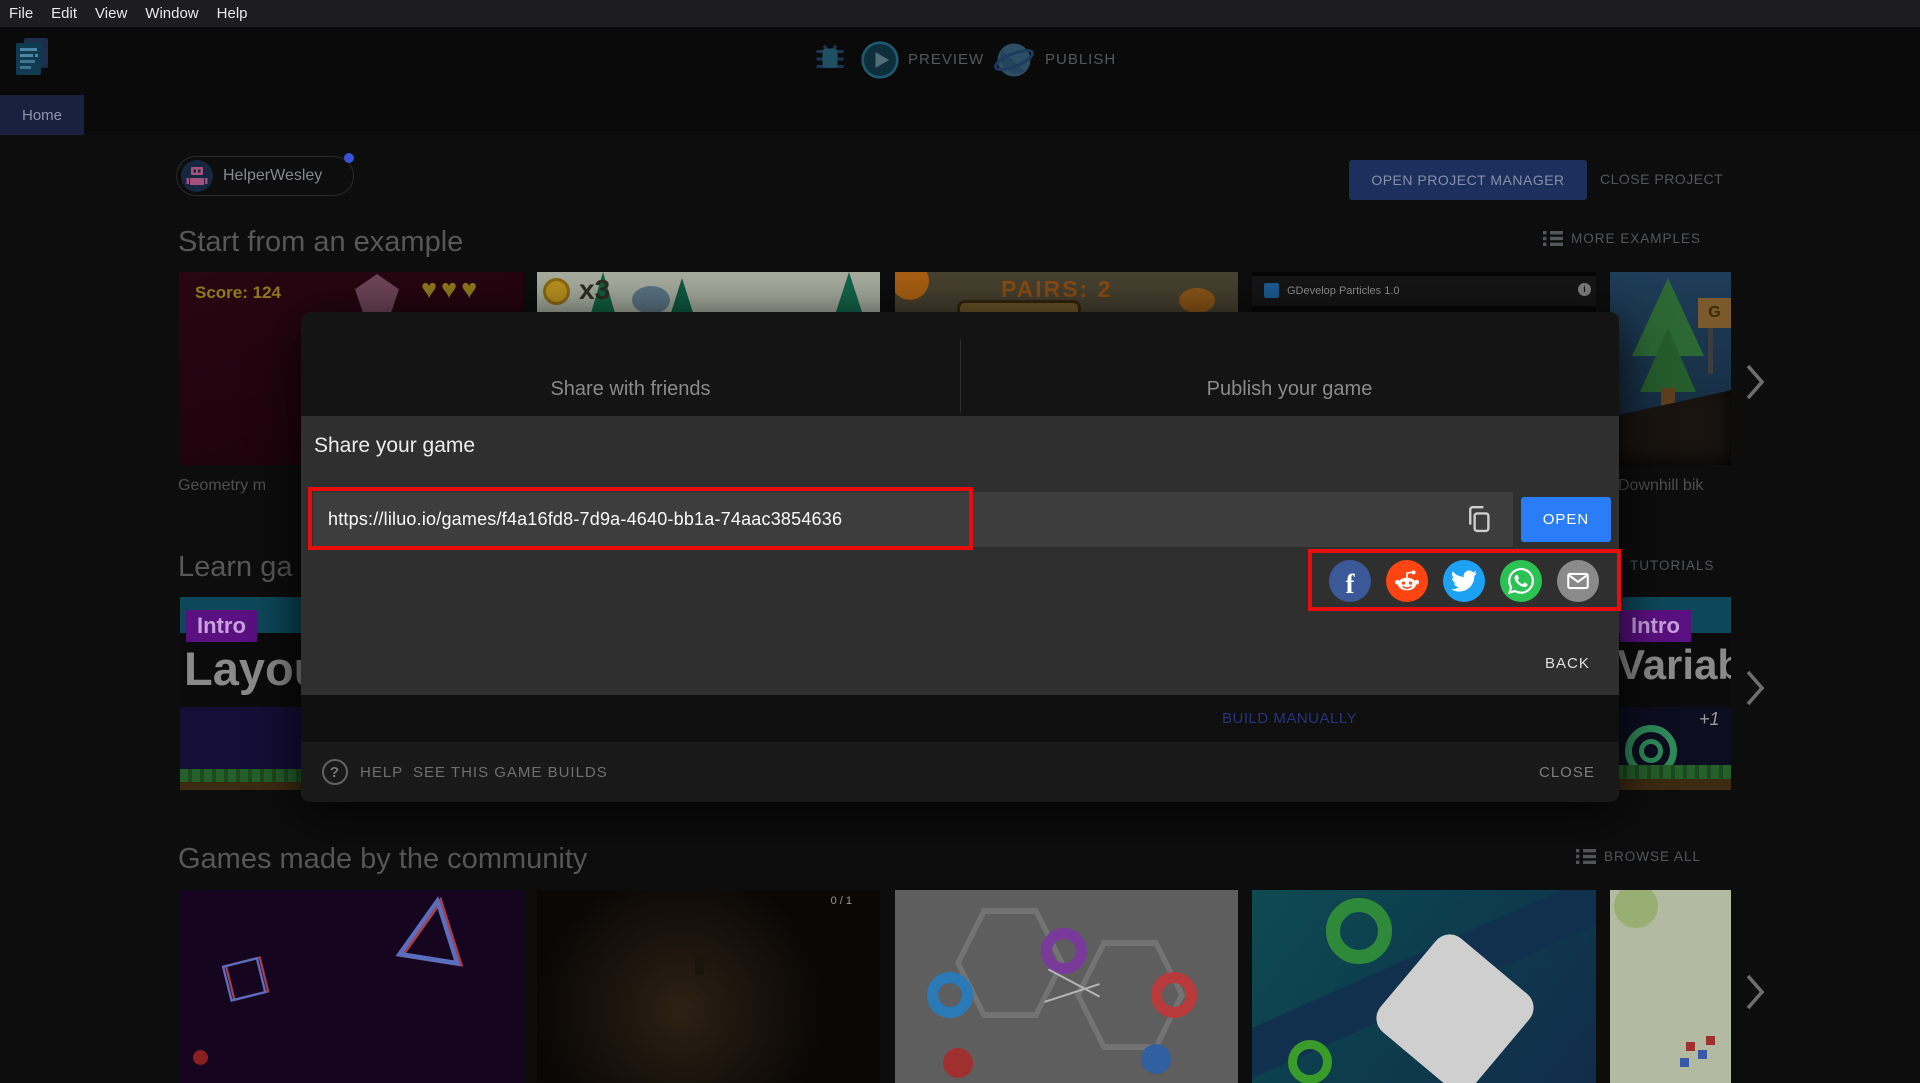  I want to click on share-whatsapp-button, so click(1521, 581).